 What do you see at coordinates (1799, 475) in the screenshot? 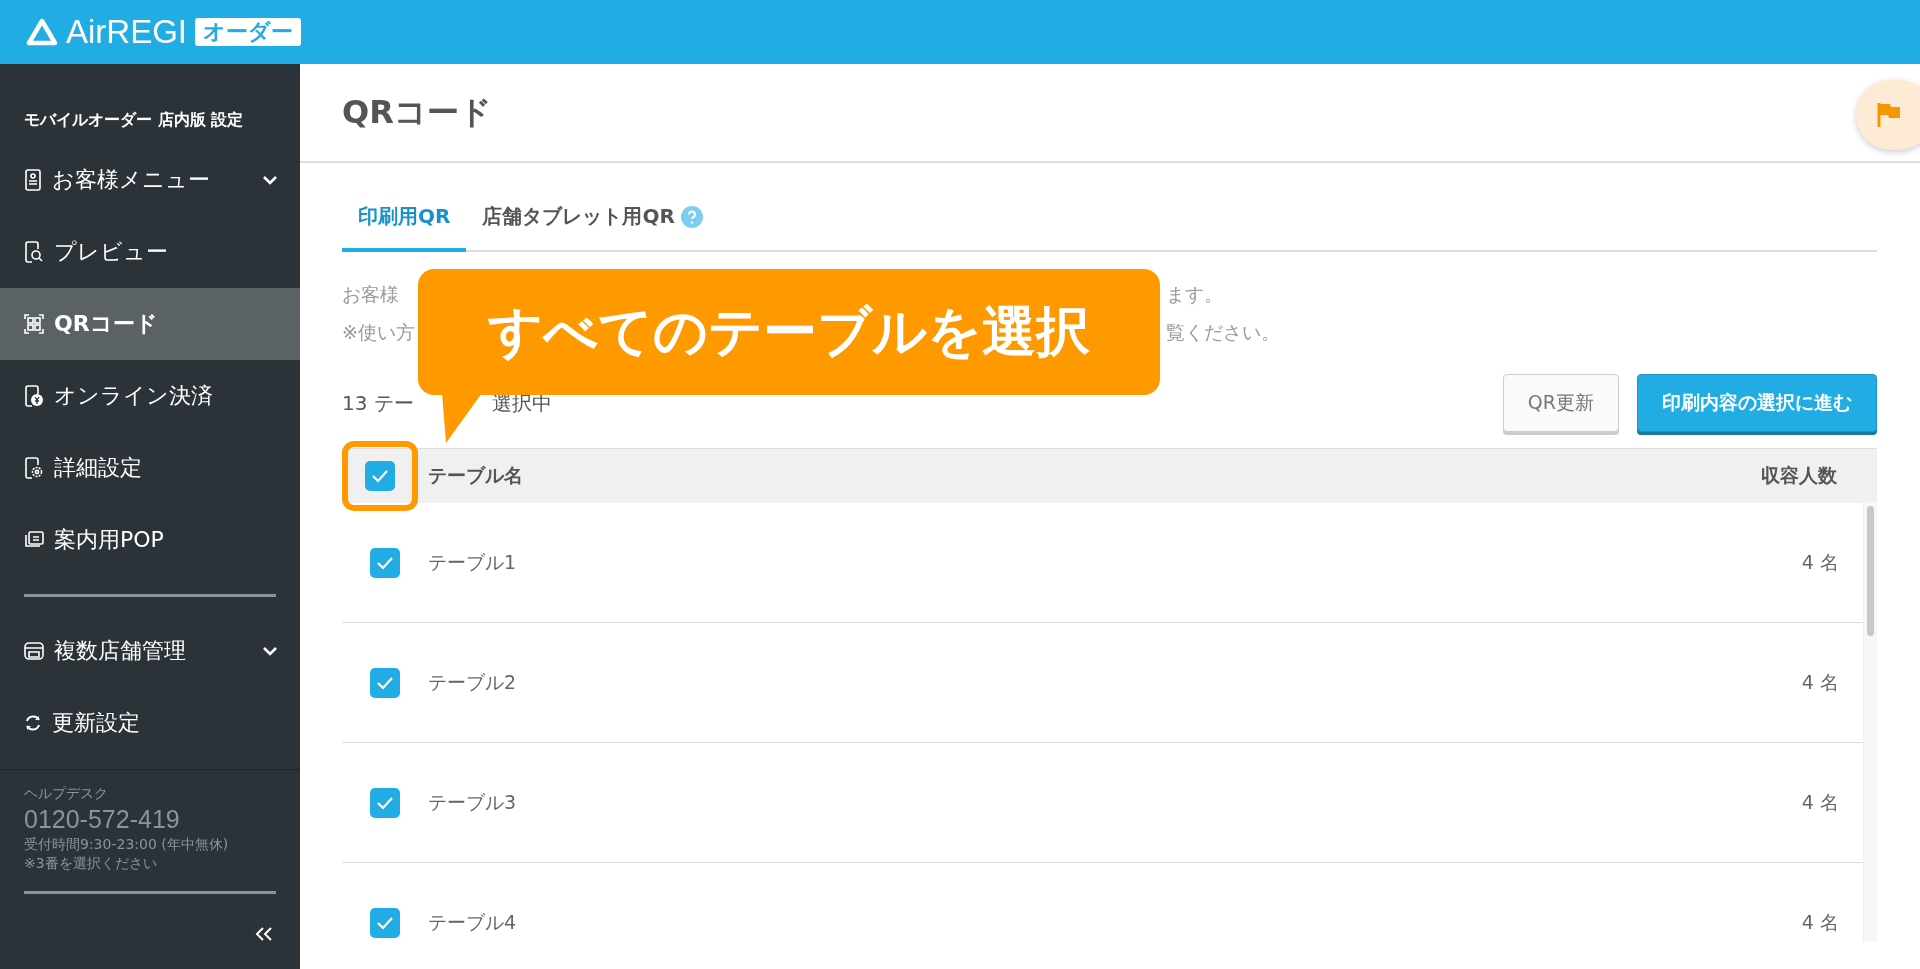
I see `column-header: 収容人数` at bounding box center [1799, 475].